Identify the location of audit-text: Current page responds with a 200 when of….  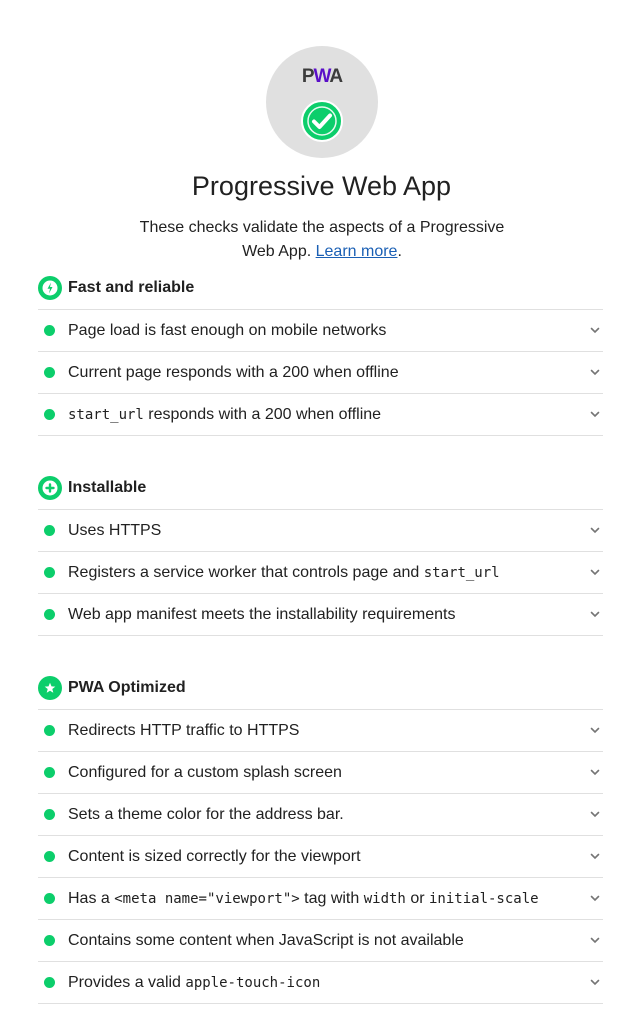
(233, 372).